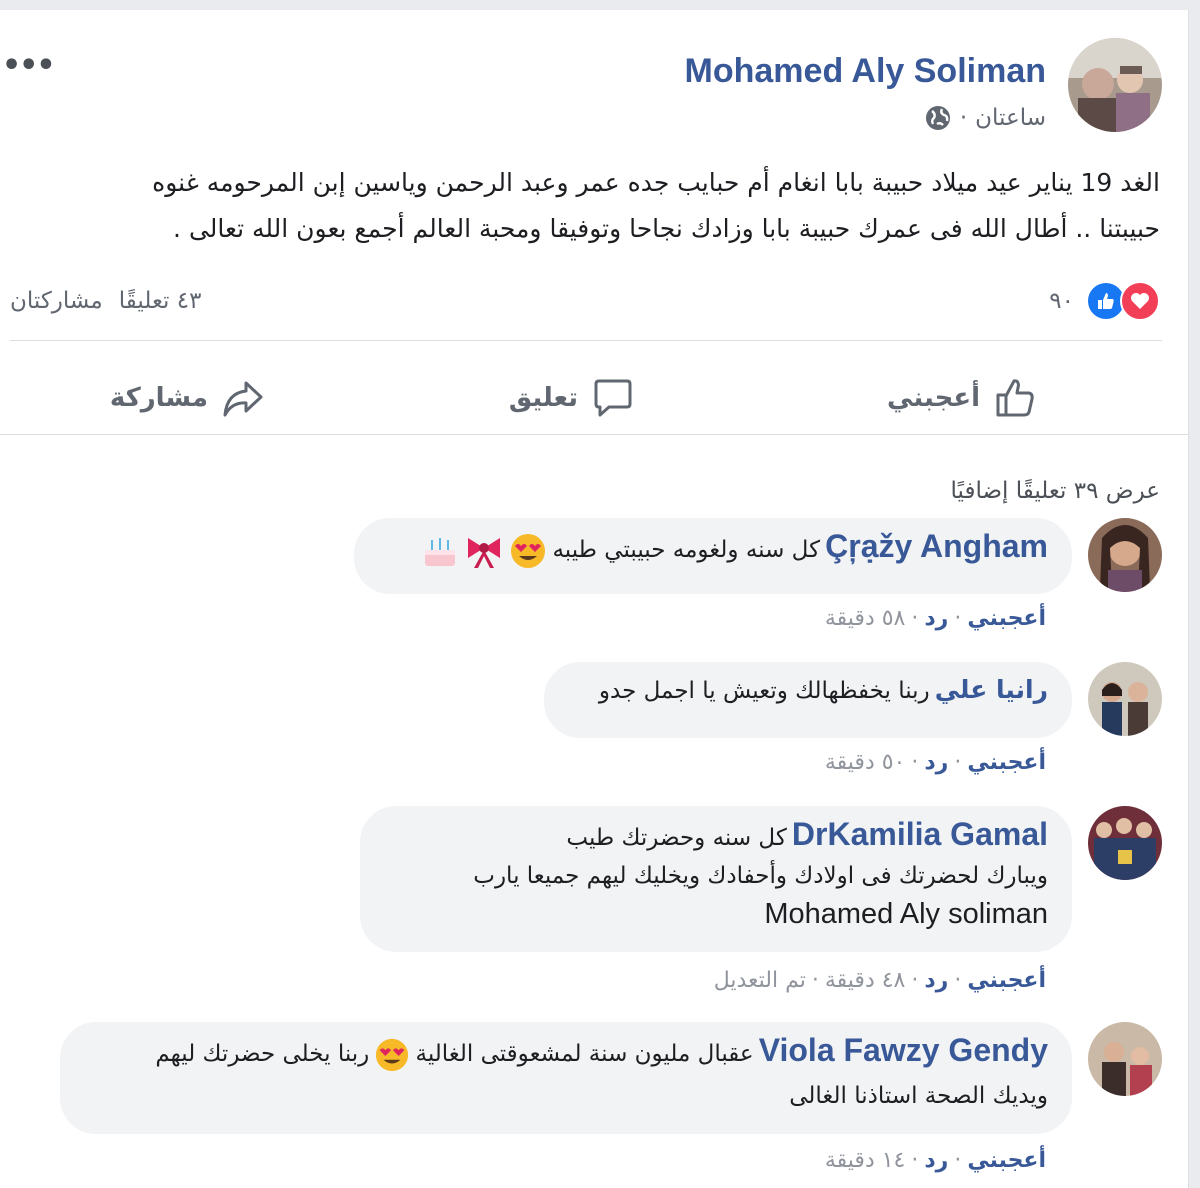  What do you see at coordinates (1055, 491) in the screenshot?
I see `view-more-comments-link: عرض ٣٩ تعليقًا إضافيًا` at bounding box center [1055, 491].